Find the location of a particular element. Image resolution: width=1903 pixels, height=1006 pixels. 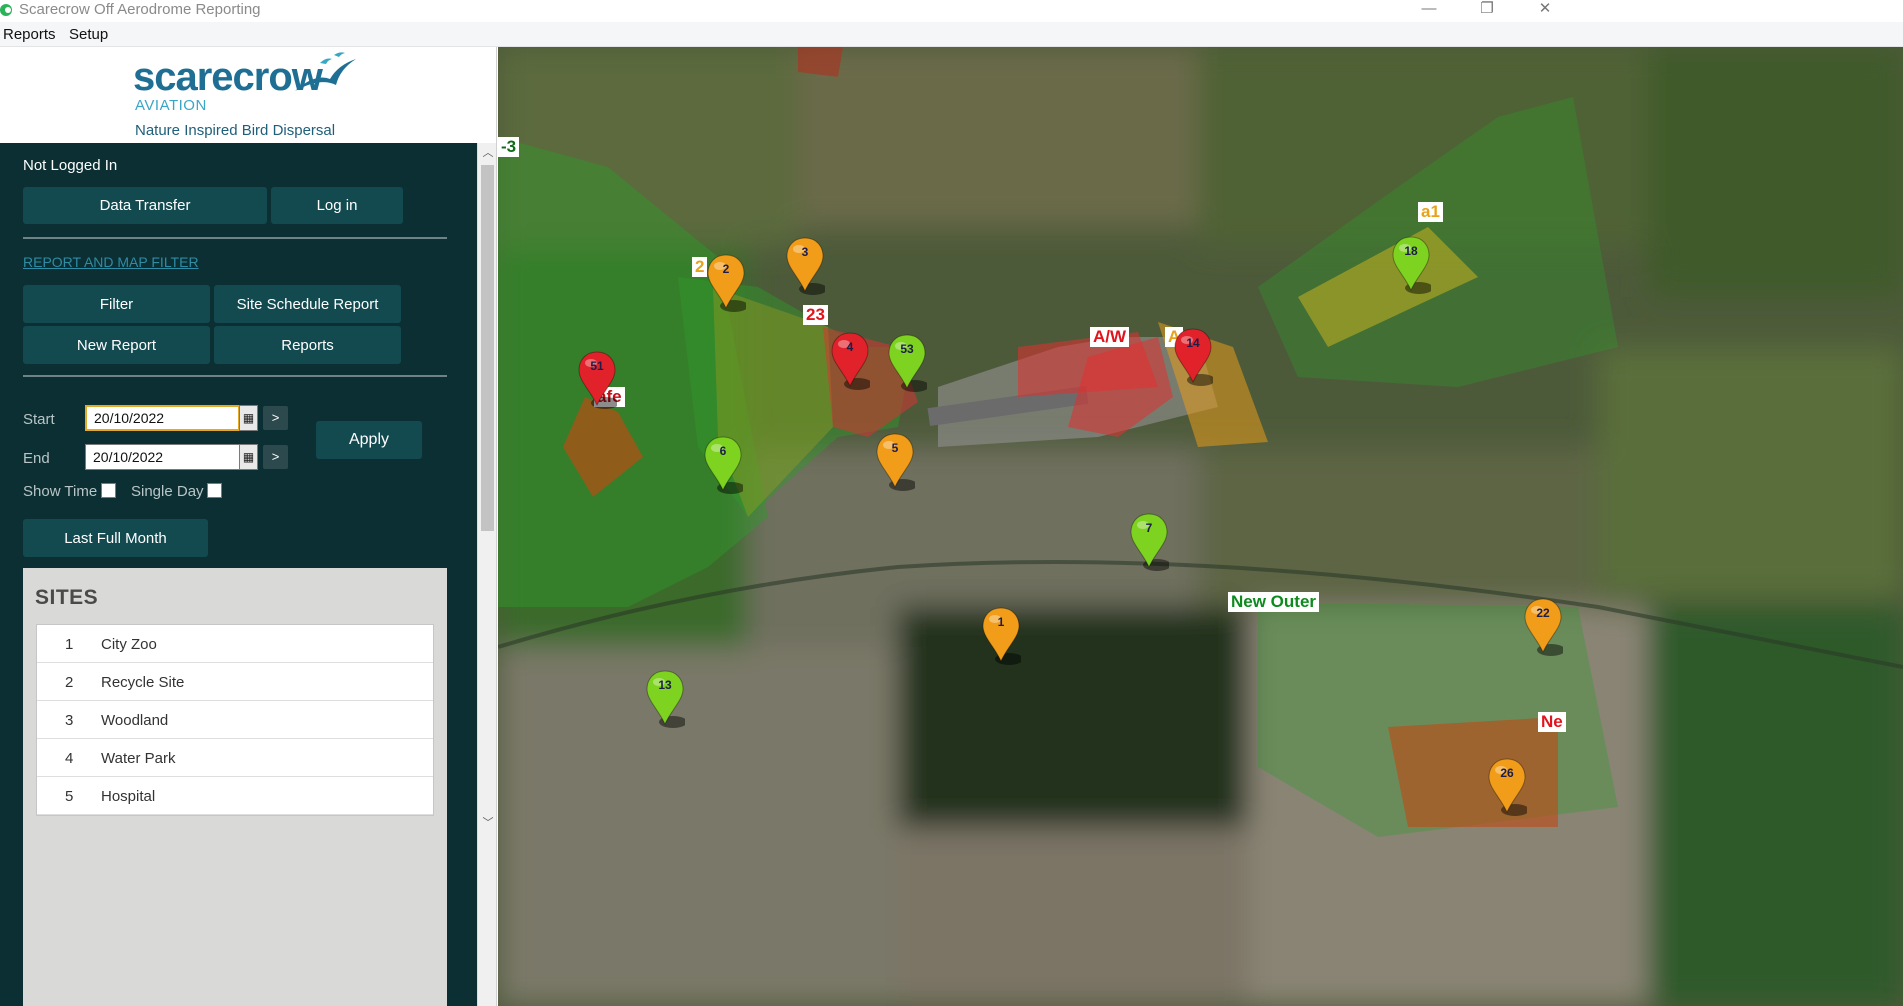

map-zone-label: Ne is located at coordinates (1552, 722).